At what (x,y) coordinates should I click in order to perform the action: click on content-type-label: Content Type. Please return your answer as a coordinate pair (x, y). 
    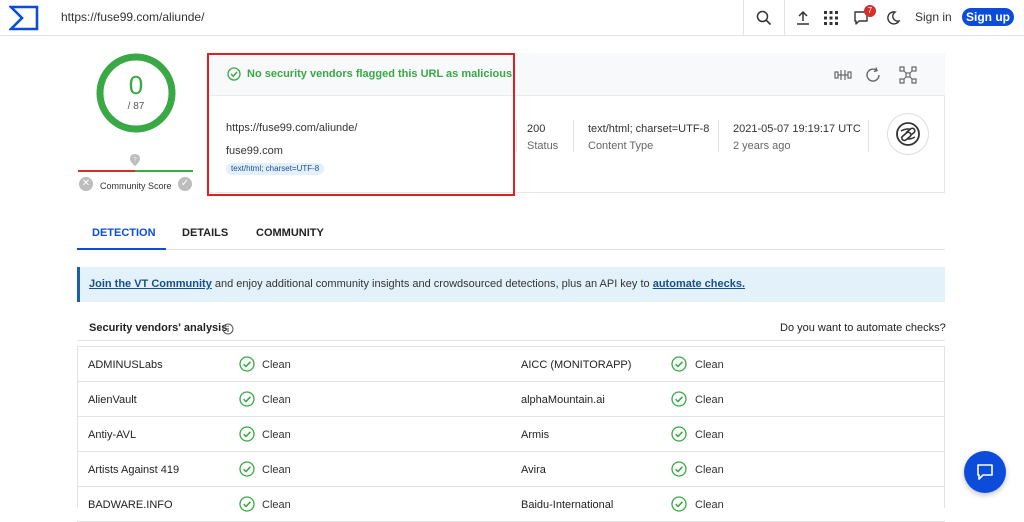
    Looking at the image, I should click on (621, 146).